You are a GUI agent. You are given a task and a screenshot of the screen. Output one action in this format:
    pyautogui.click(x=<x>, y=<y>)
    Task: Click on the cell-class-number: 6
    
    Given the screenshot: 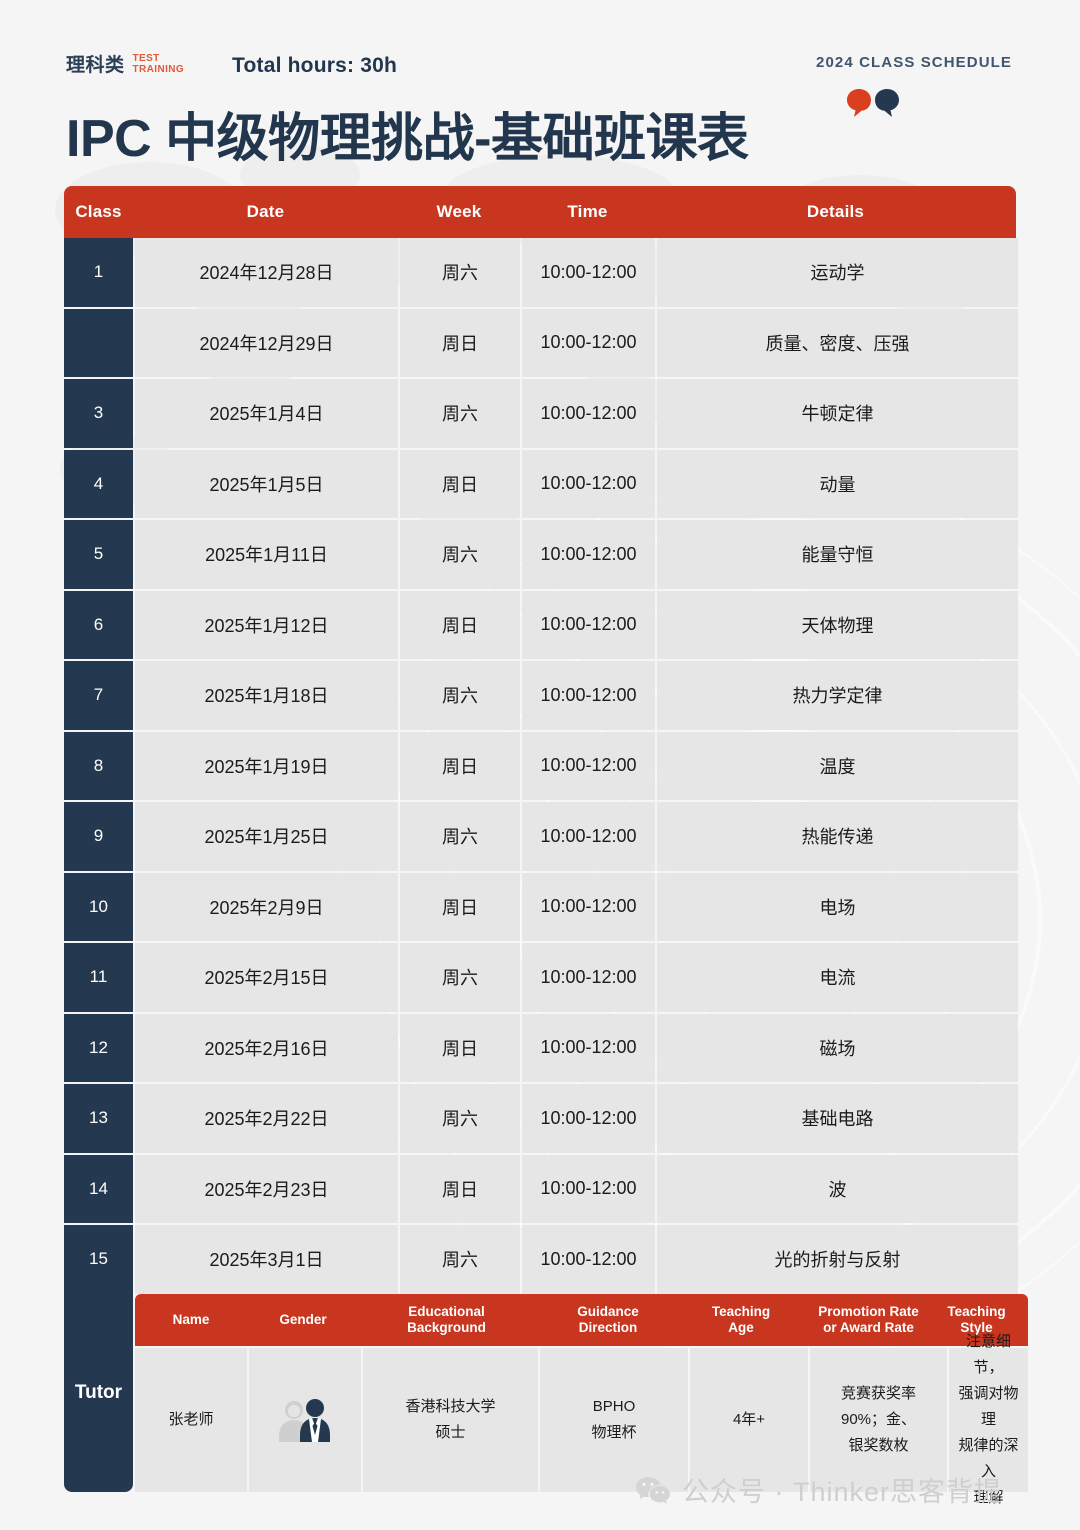 What is the action you would take?
    pyautogui.click(x=98, y=624)
    